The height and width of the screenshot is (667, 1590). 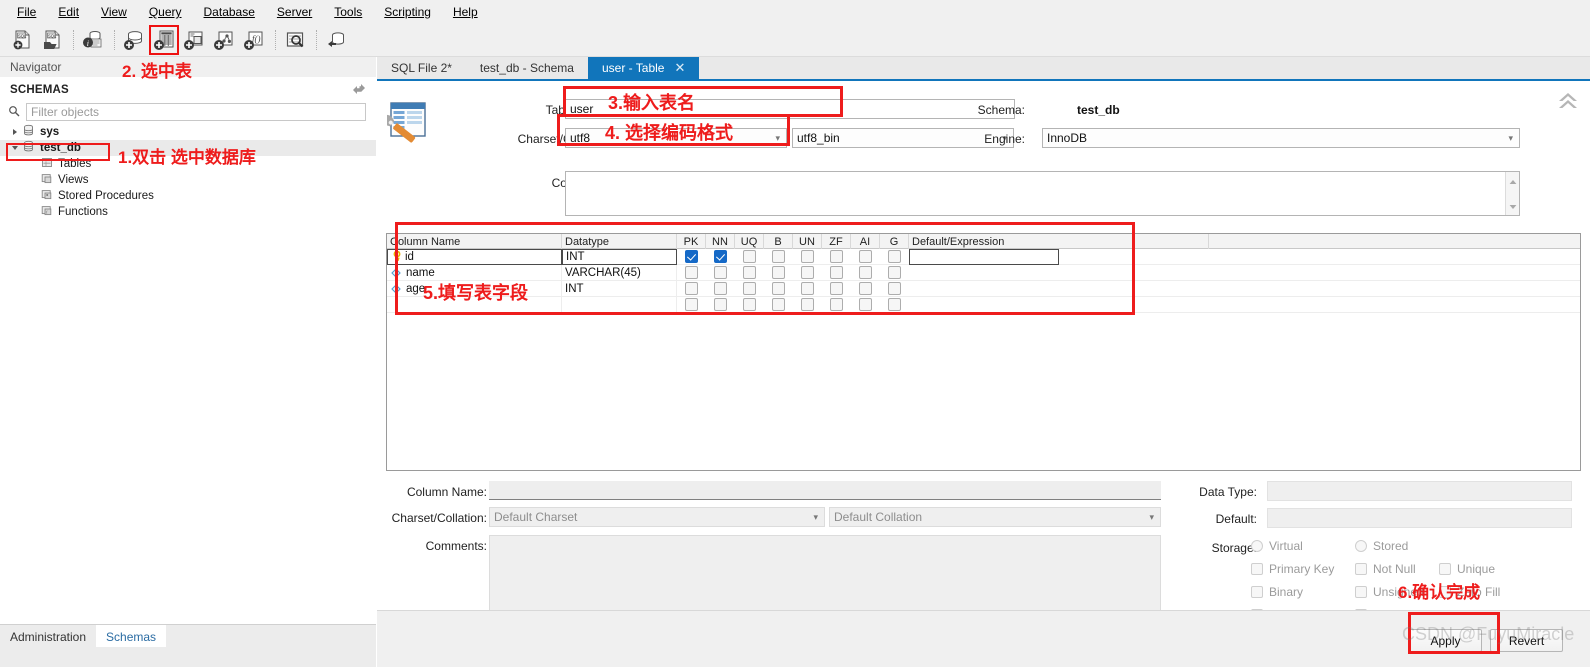 I want to click on menu-item-server-label: Server, so click(x=294, y=12).